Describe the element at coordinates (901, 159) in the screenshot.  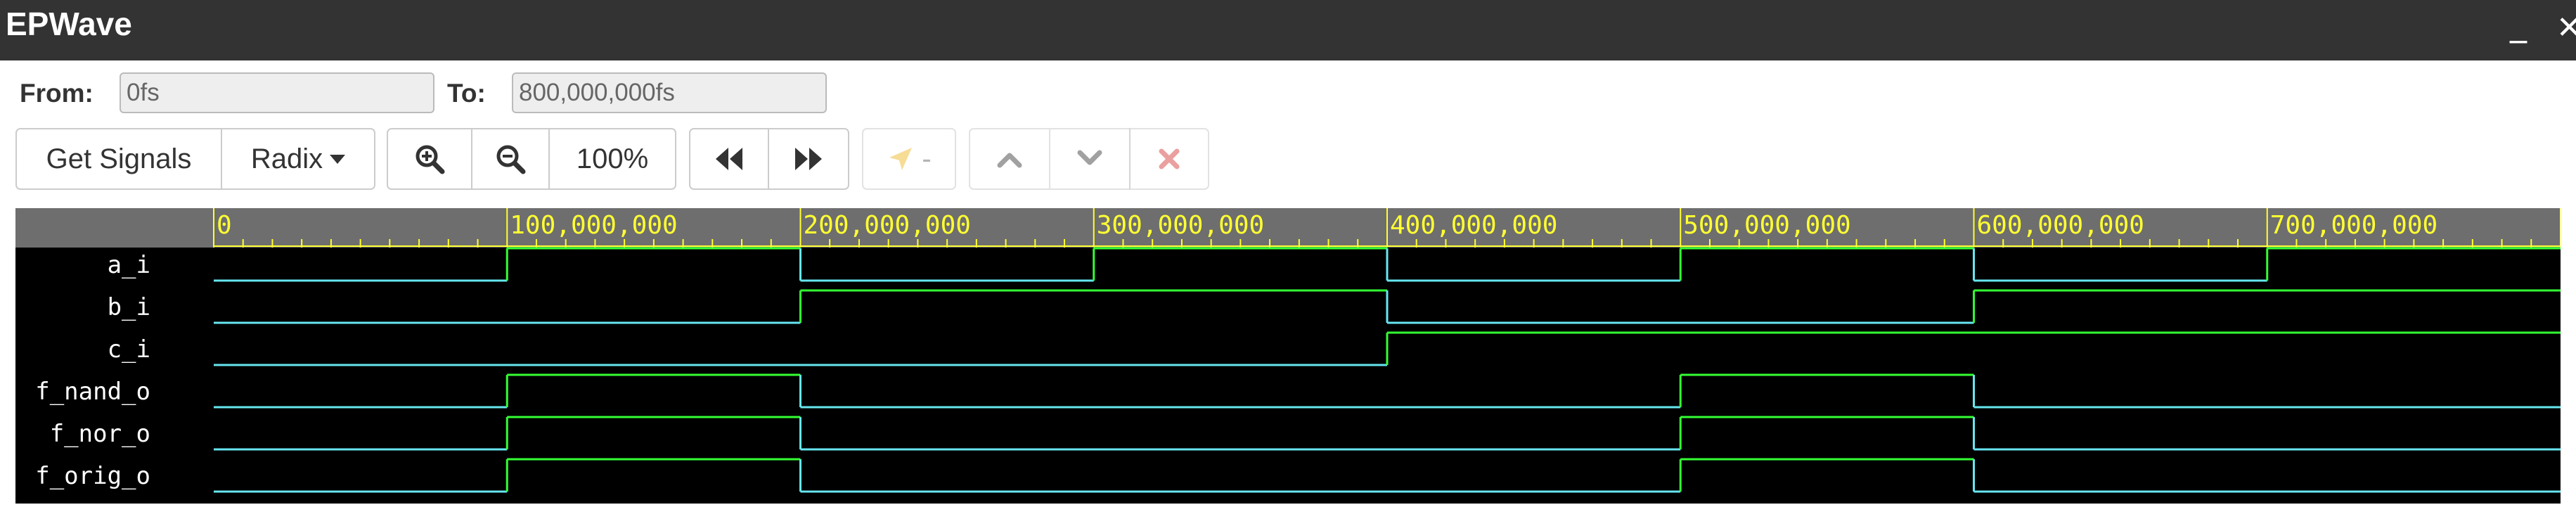
I see `cursor-arrow-icon` at that location.